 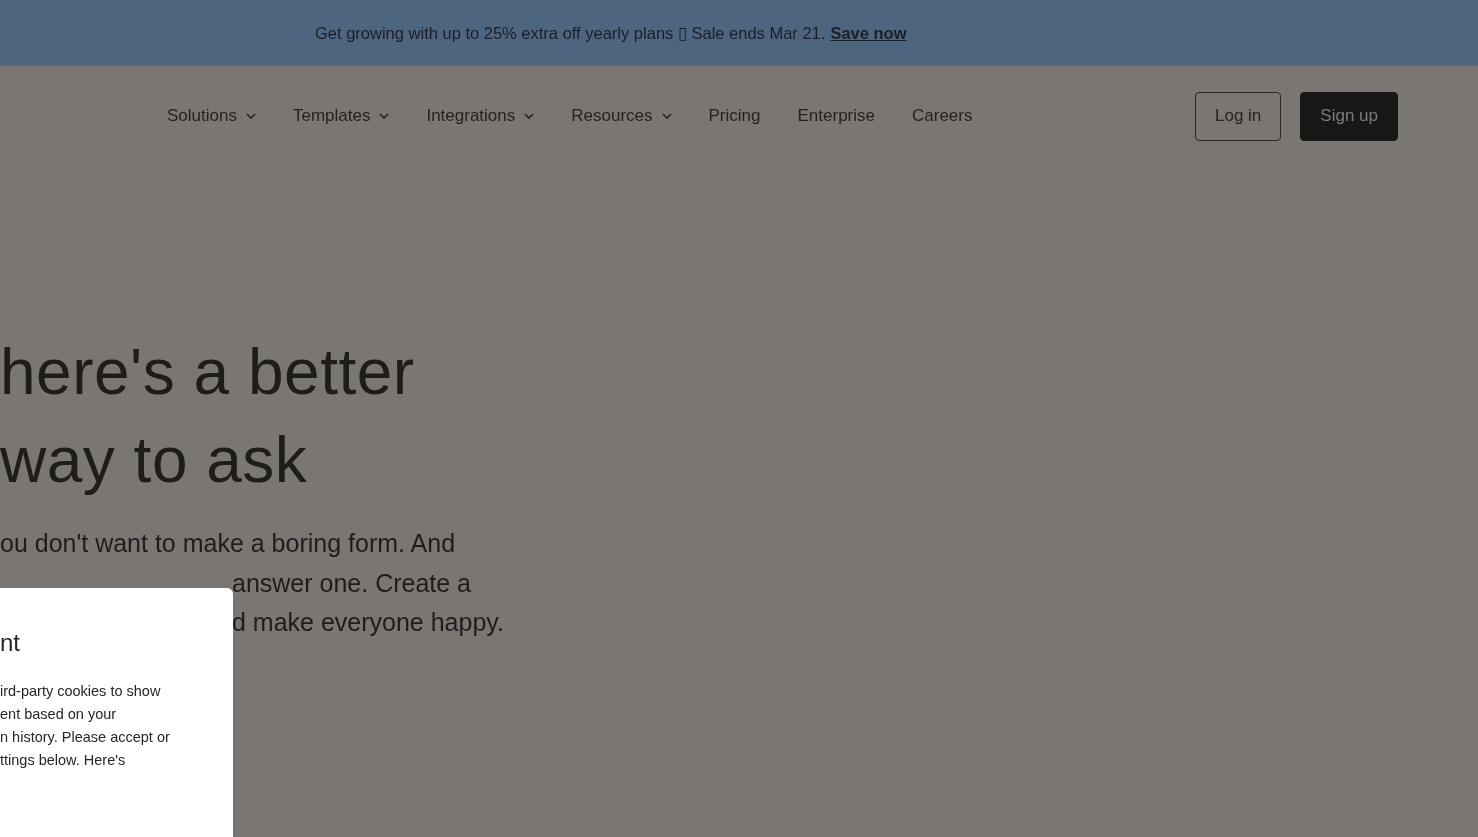 I want to click on nav-link: Pricing, so click(x=734, y=116).